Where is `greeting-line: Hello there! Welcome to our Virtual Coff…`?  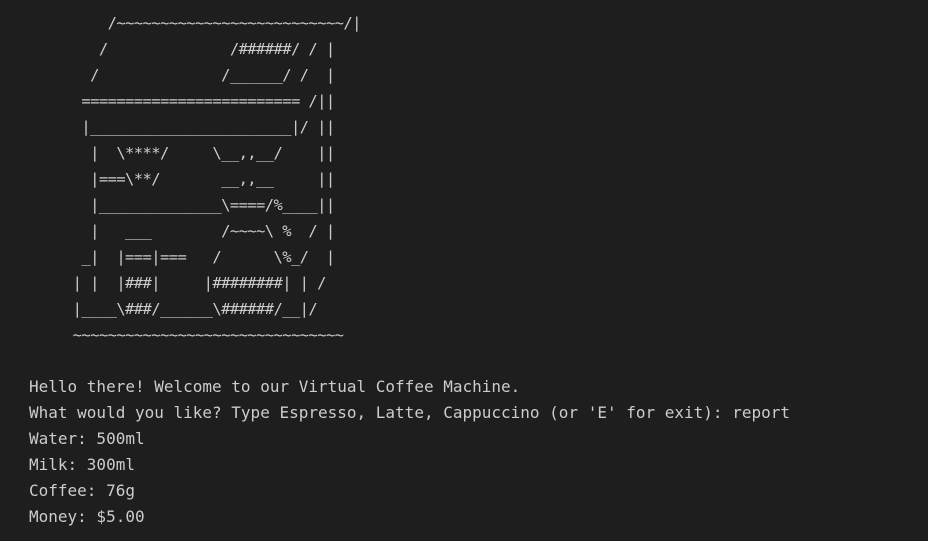 greeting-line: Hello there! Welcome to our Virtual Coff… is located at coordinates (275, 386).